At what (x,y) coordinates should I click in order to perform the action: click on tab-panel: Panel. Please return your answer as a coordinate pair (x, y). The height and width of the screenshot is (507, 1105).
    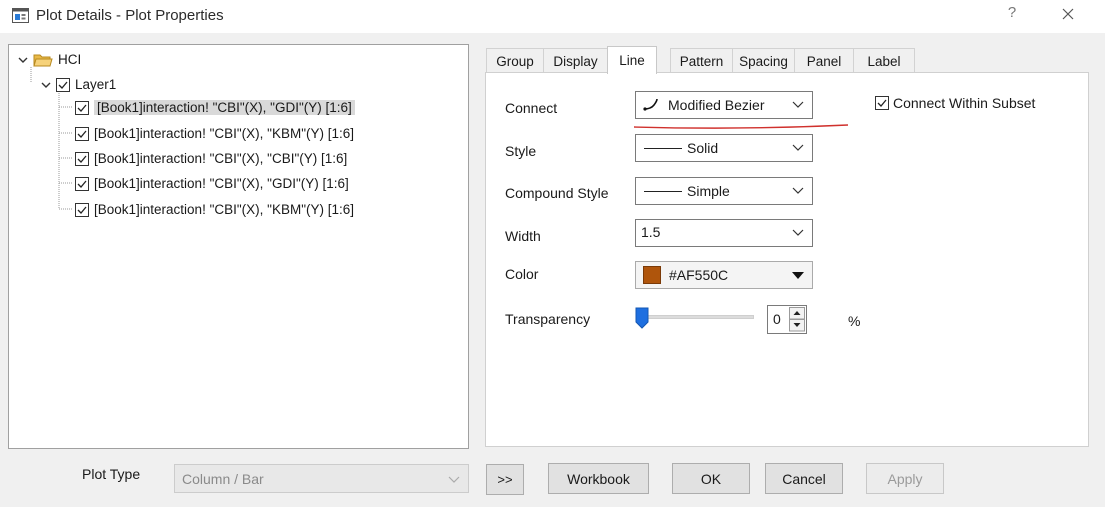
    Looking at the image, I should click on (824, 60).